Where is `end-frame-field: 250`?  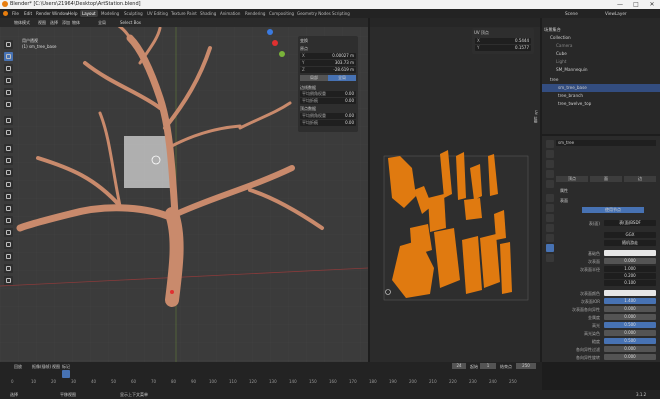
end-frame-field: 250 is located at coordinates (526, 366).